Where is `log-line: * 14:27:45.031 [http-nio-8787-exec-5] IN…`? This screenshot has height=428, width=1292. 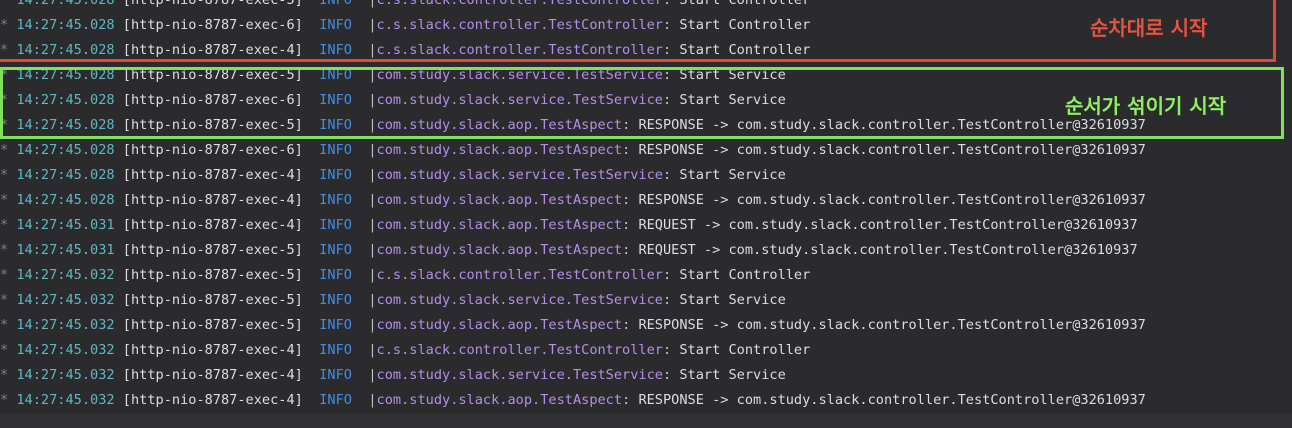
log-line: * 14:27:45.031 [http-nio-8787-exec-5] IN… is located at coordinates (569, 250).